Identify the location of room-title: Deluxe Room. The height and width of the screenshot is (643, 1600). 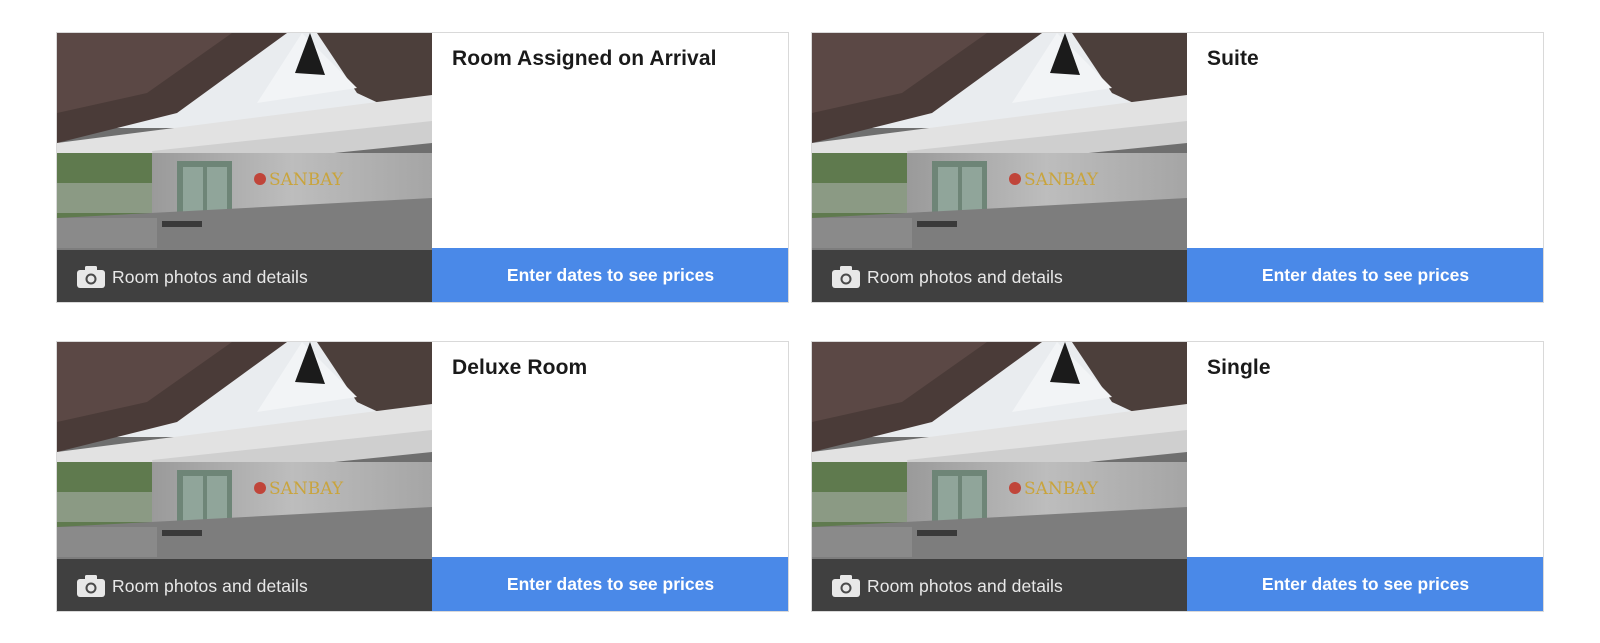
(520, 367).